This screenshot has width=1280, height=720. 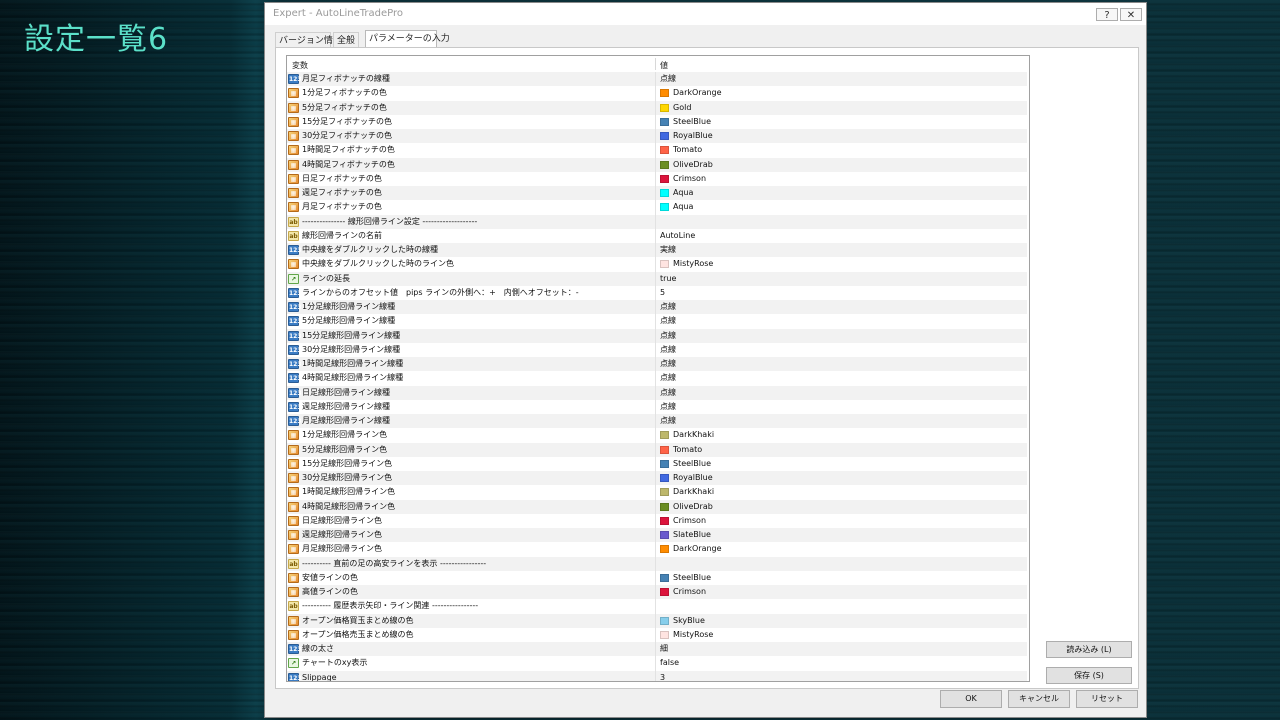 I want to click on close-icon: ✕, so click(x=1131, y=14).